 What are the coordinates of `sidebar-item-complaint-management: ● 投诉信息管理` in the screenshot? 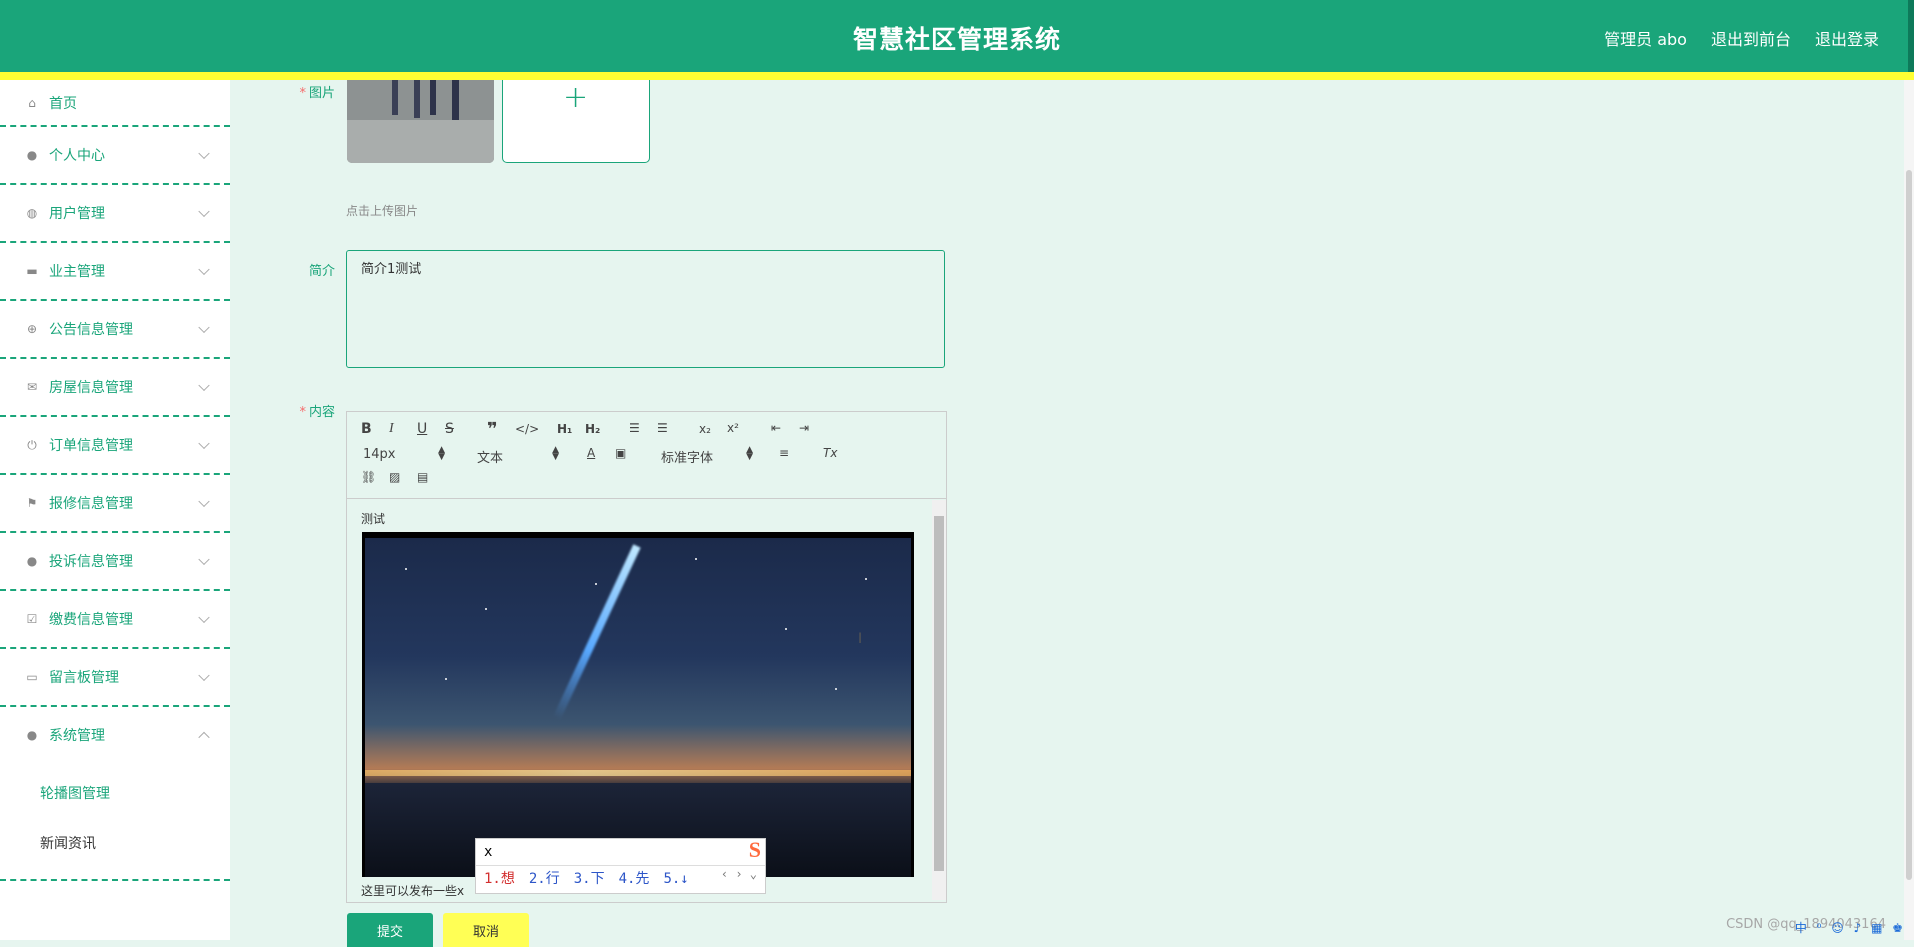 It's located at (115, 562).